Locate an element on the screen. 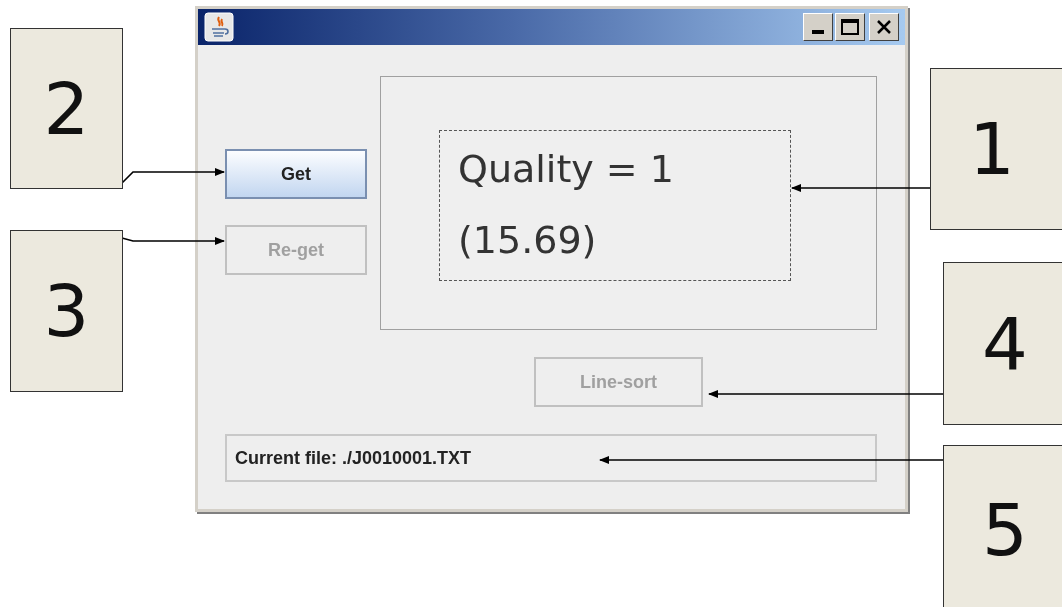 Image resolution: width=1062 pixels, height=607 pixels. maximize-icon is located at coordinates (850, 27).